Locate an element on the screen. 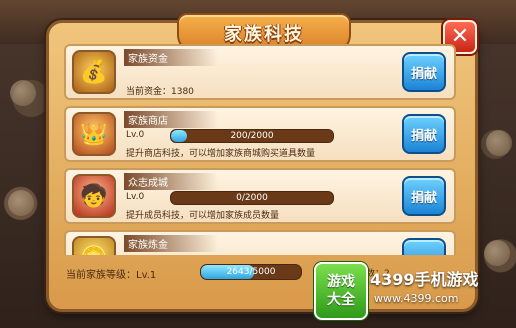  watermark-logo: 游戏 大全 4399手机游戏 www.4399.com is located at coordinates (412, 292).